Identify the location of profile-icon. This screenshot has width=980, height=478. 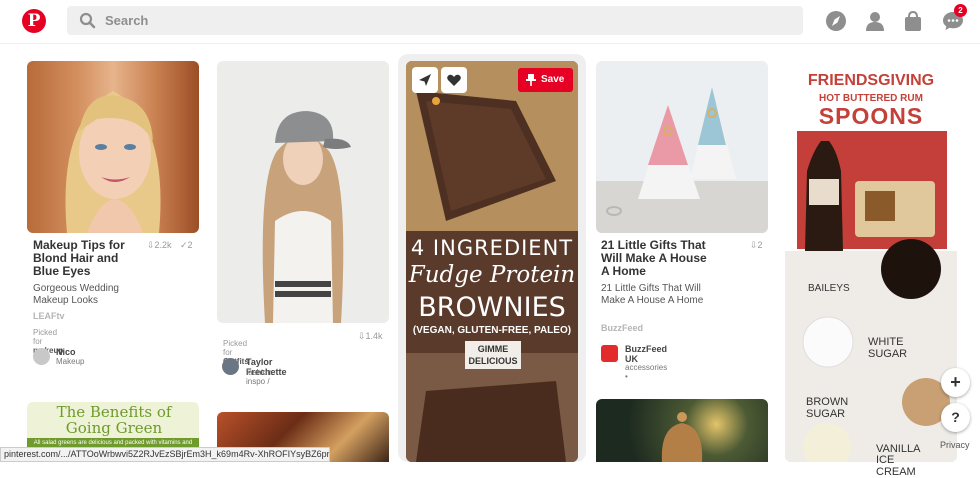
(875, 21).